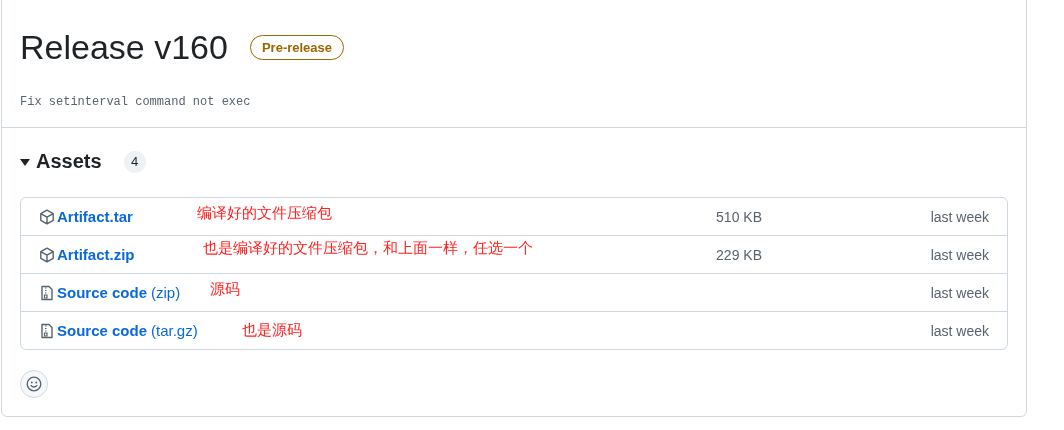 This screenshot has width=1064, height=430. Describe the element at coordinates (271, 330) in the screenshot. I see `annotation-text: 也是源码` at that location.